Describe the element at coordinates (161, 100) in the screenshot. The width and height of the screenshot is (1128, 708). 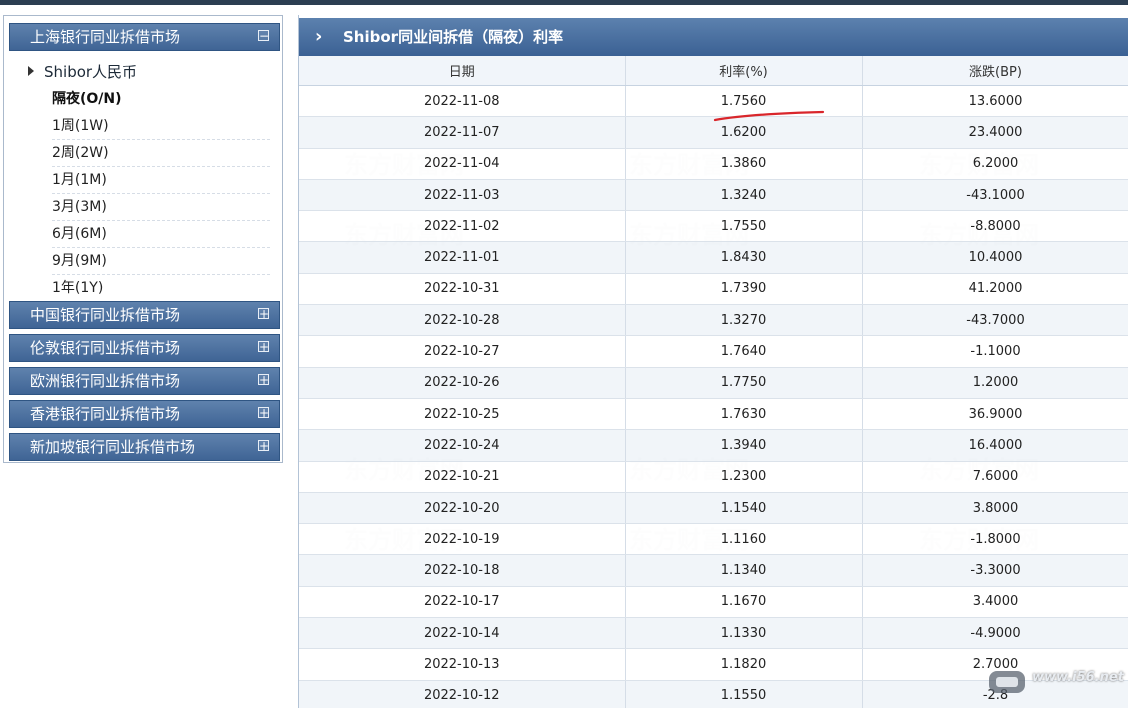
I see `term-overnight: 隔夜(O/N)` at that location.